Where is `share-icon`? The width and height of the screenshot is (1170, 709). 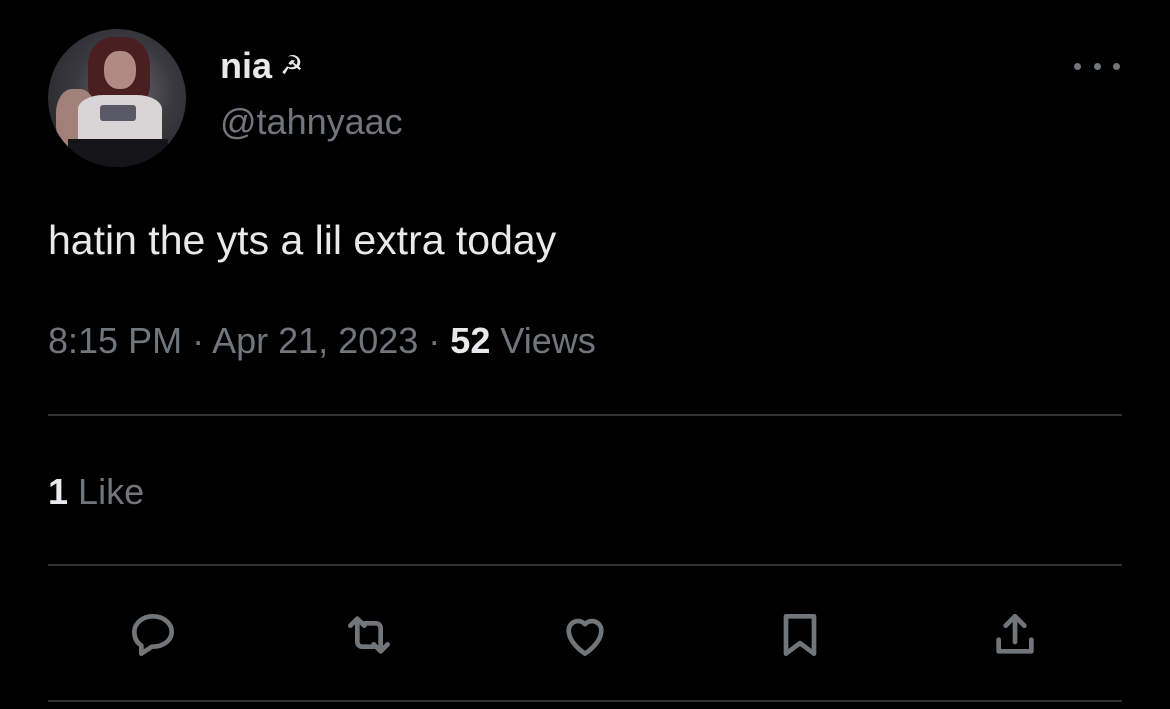 share-icon is located at coordinates (1015, 634).